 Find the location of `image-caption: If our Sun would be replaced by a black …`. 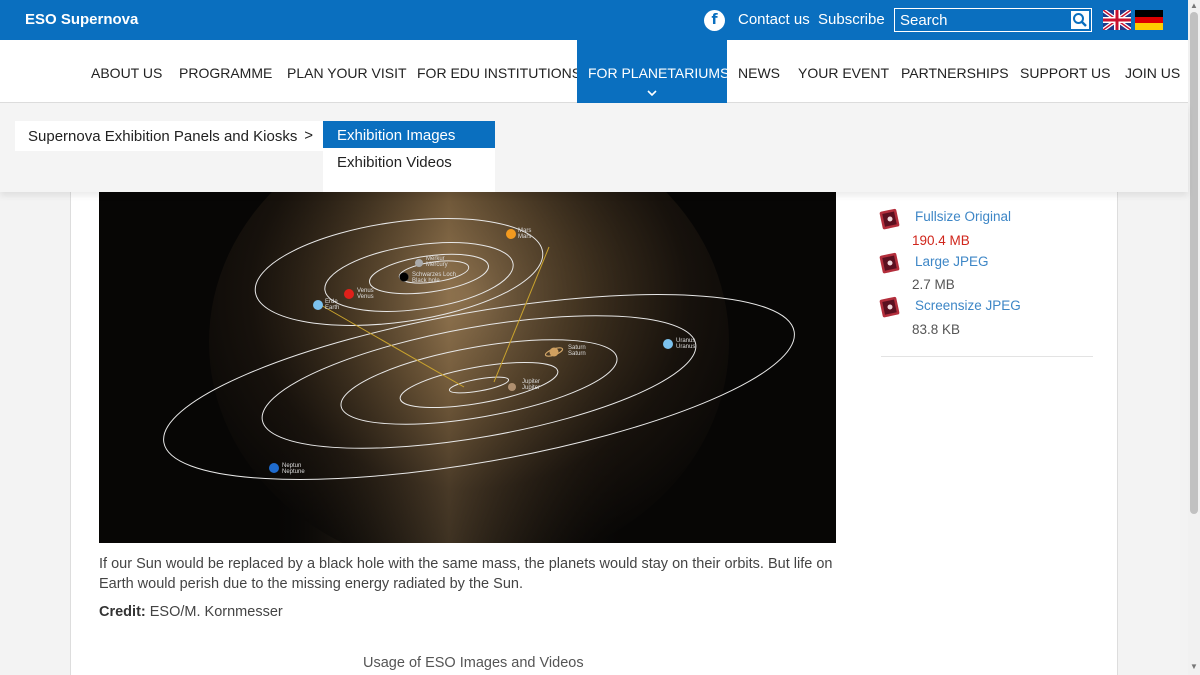

image-caption: If our Sun would be replaced by a black … is located at coordinates (466, 574).